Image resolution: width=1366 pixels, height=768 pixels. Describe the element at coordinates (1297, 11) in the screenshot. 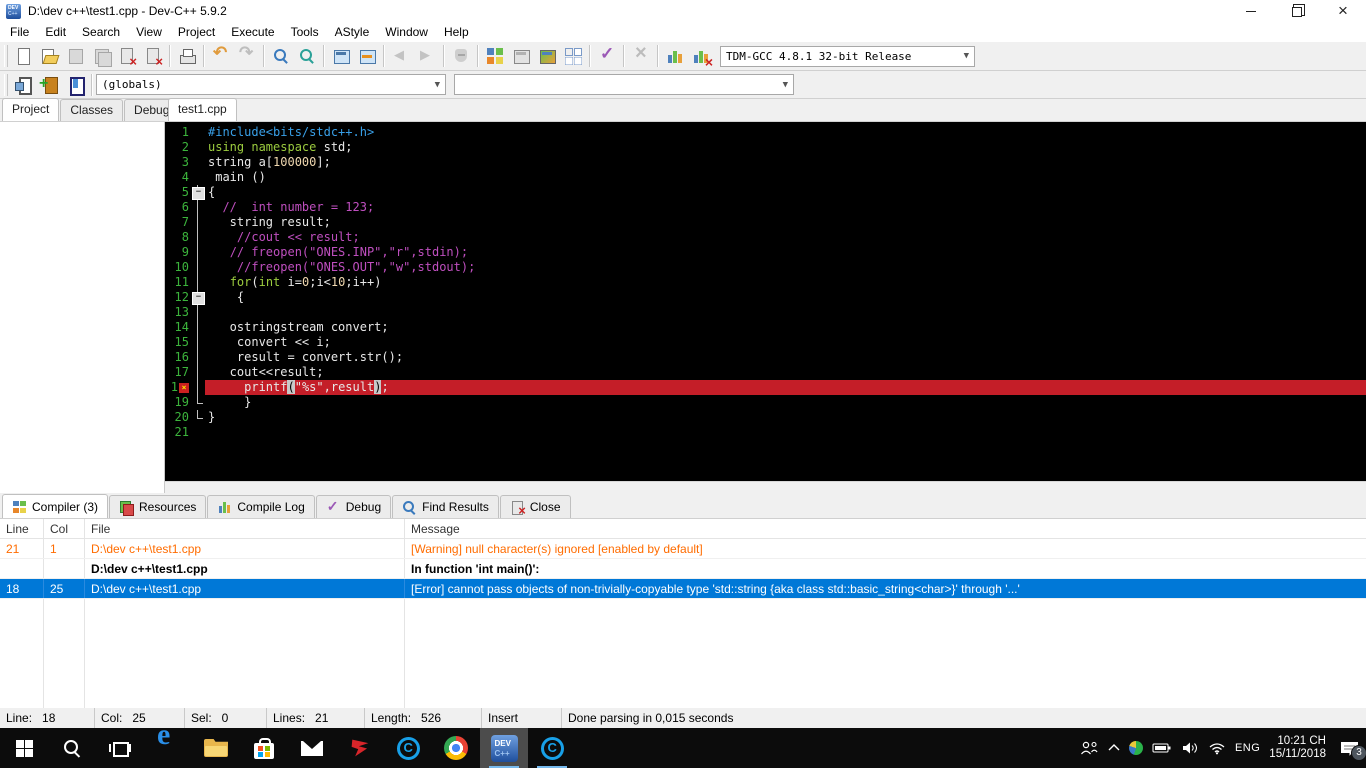

I see `restore-button` at that location.